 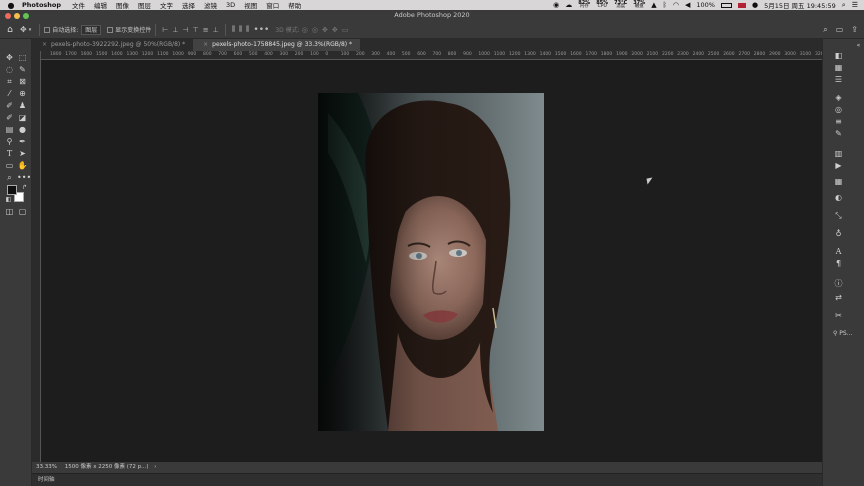 I want to click on align-top-icon: ⊤, so click(x=196, y=30).